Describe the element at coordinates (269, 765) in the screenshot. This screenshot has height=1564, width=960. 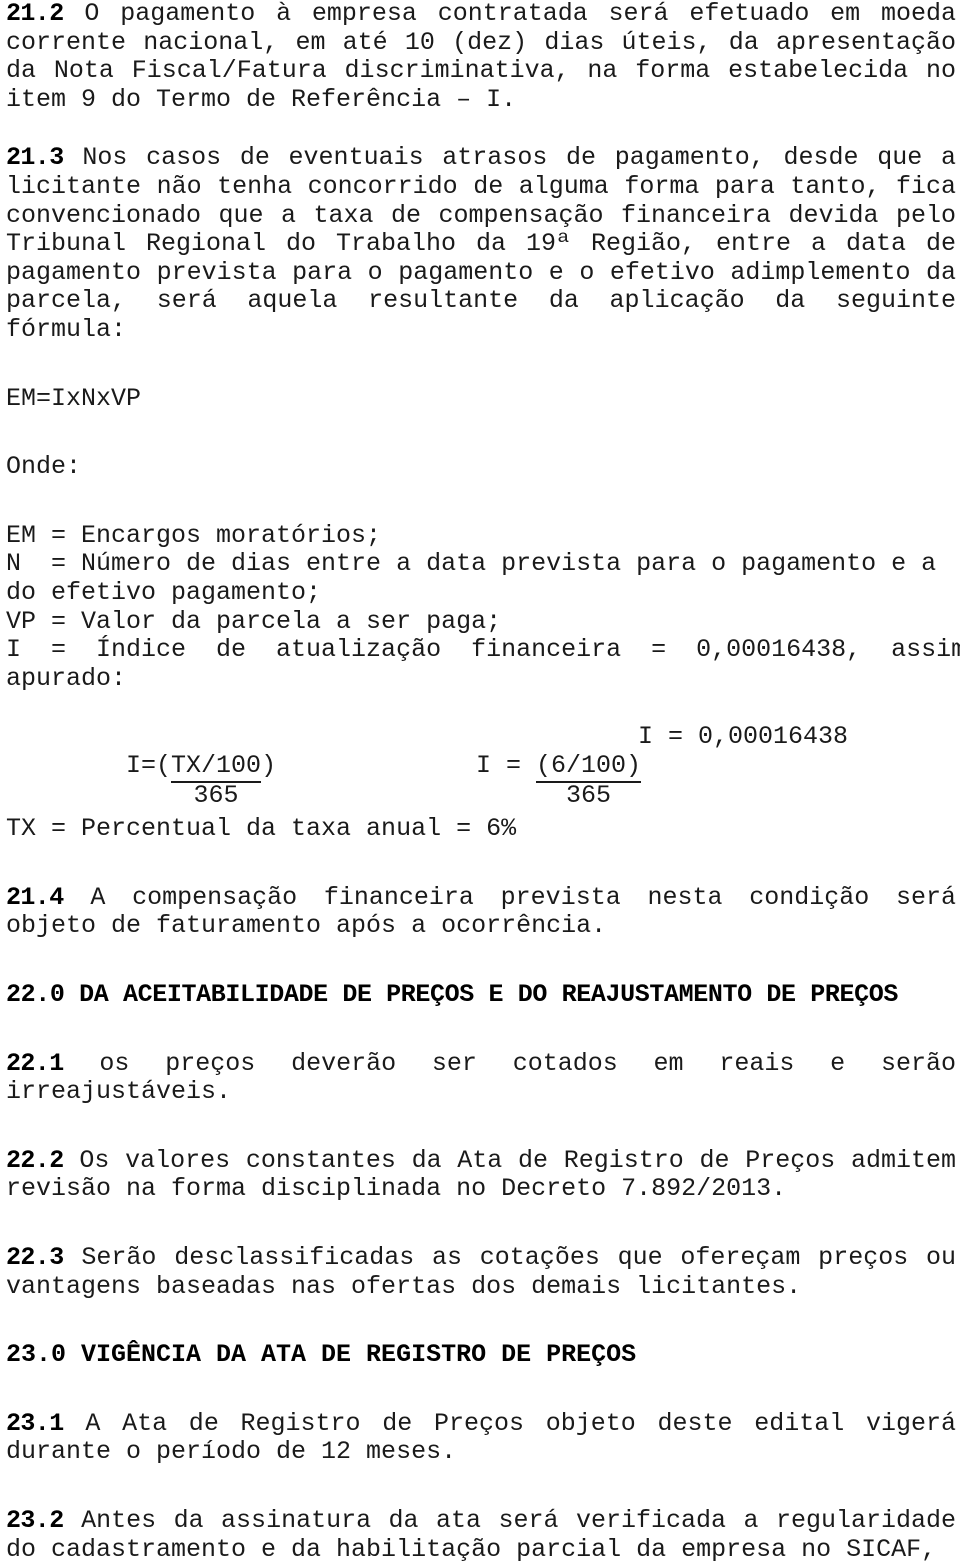
I see `index-formula-left-suffix: )` at that location.